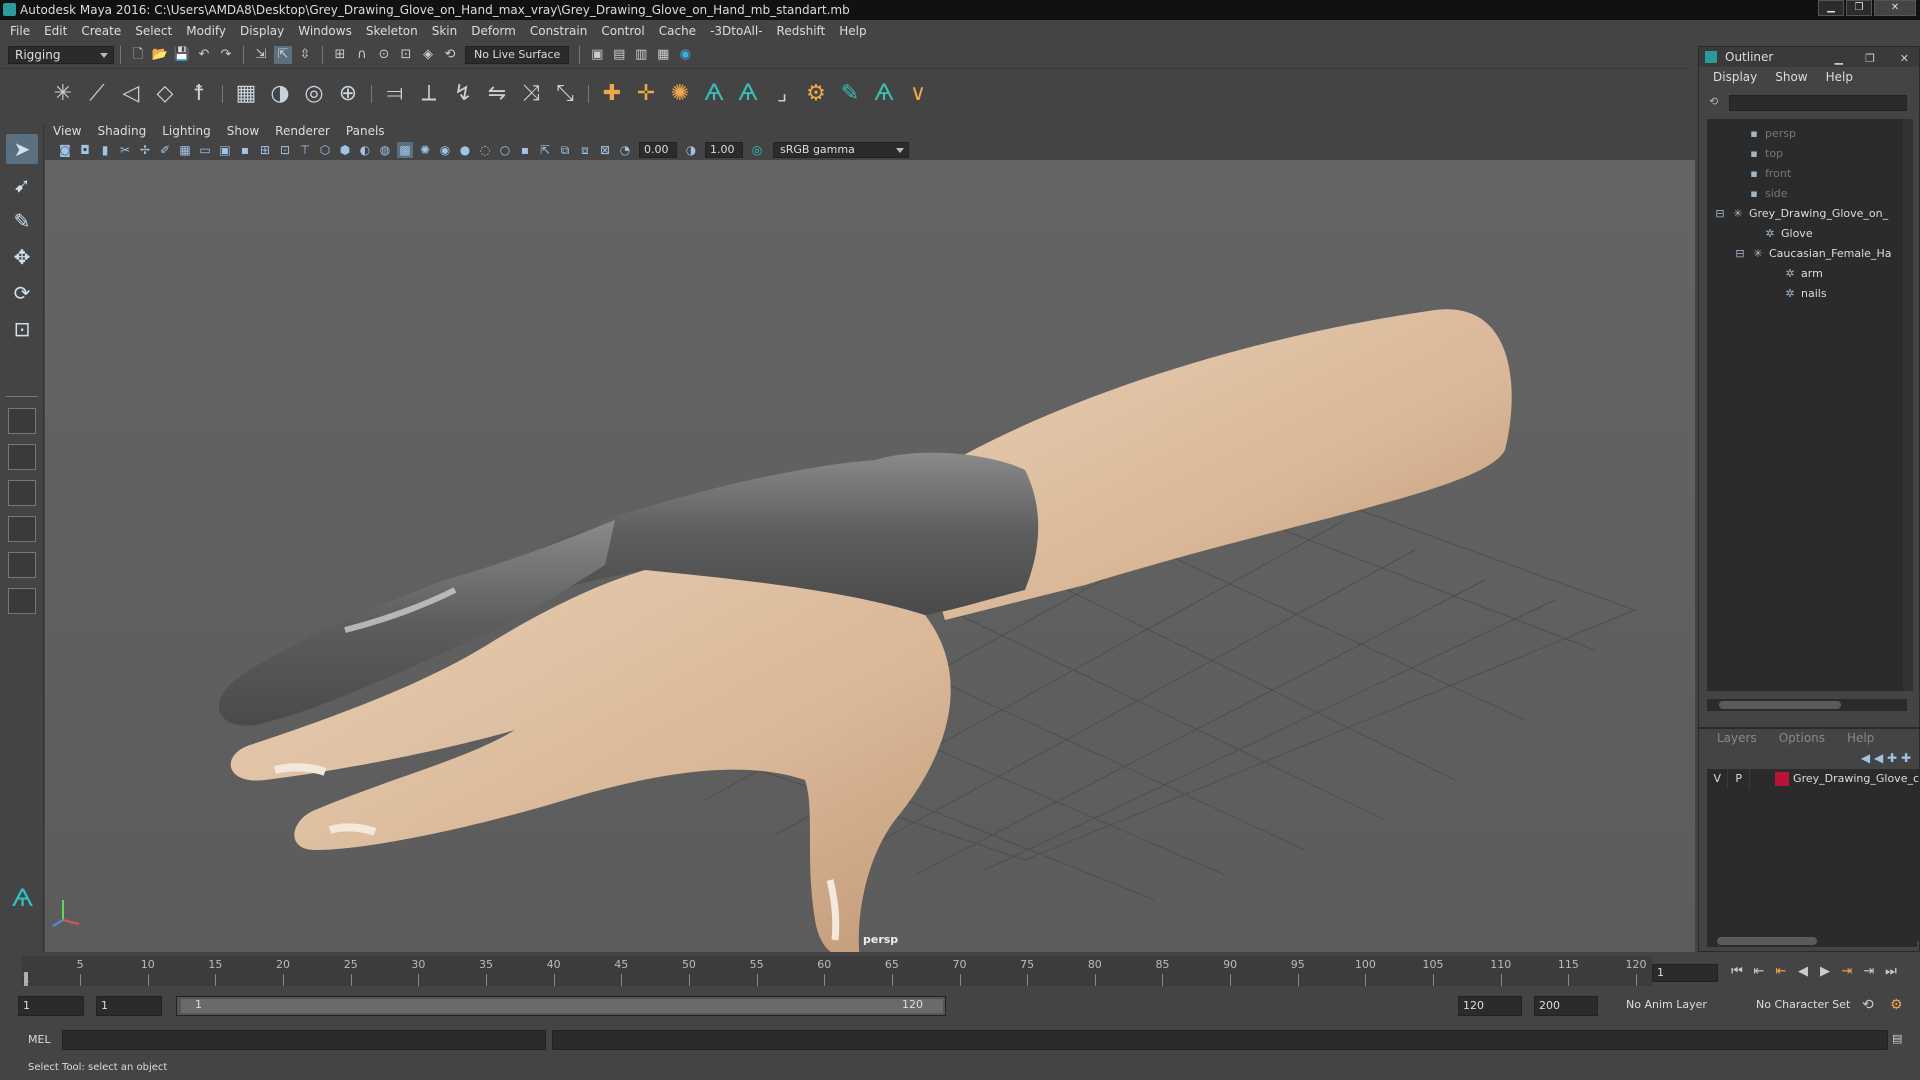 Image resolution: width=1920 pixels, height=1080 pixels. Describe the element at coordinates (1897, 1038) in the screenshot. I see `script-editor-icon: ▤` at that location.